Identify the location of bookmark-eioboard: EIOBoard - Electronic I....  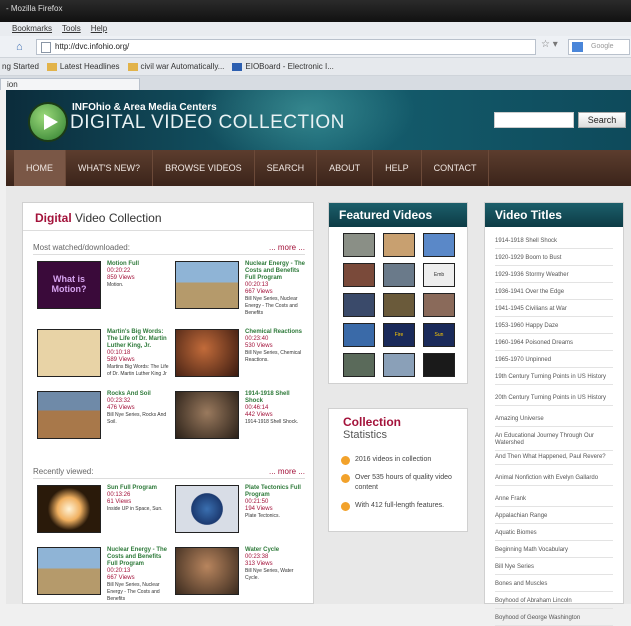
(283, 68).